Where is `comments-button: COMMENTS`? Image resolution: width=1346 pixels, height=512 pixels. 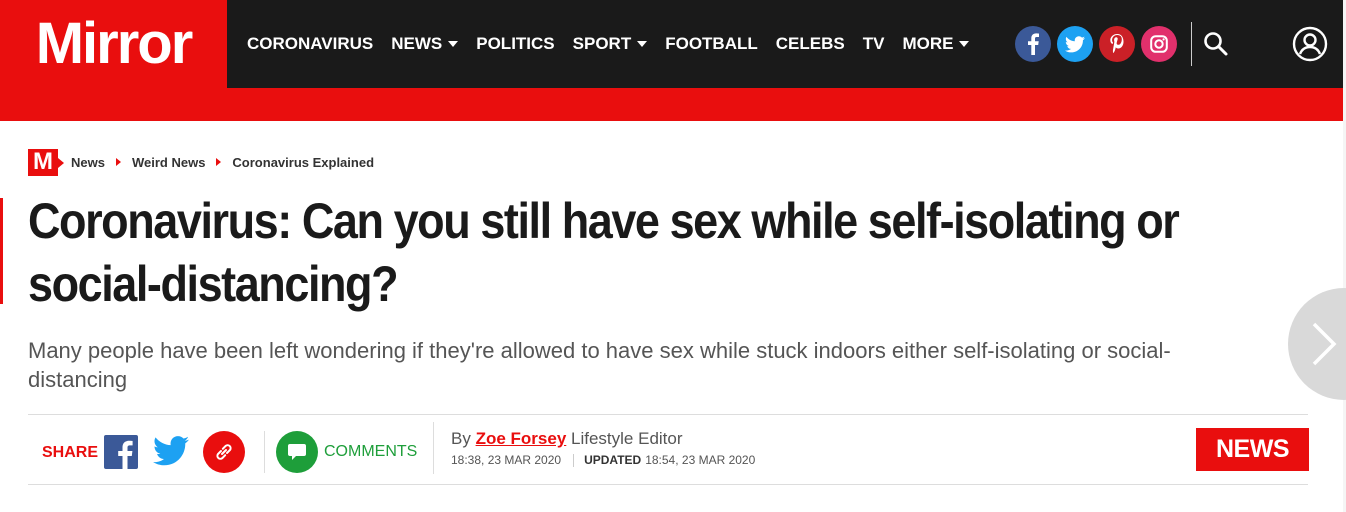
comments-button: COMMENTS is located at coordinates (346, 452).